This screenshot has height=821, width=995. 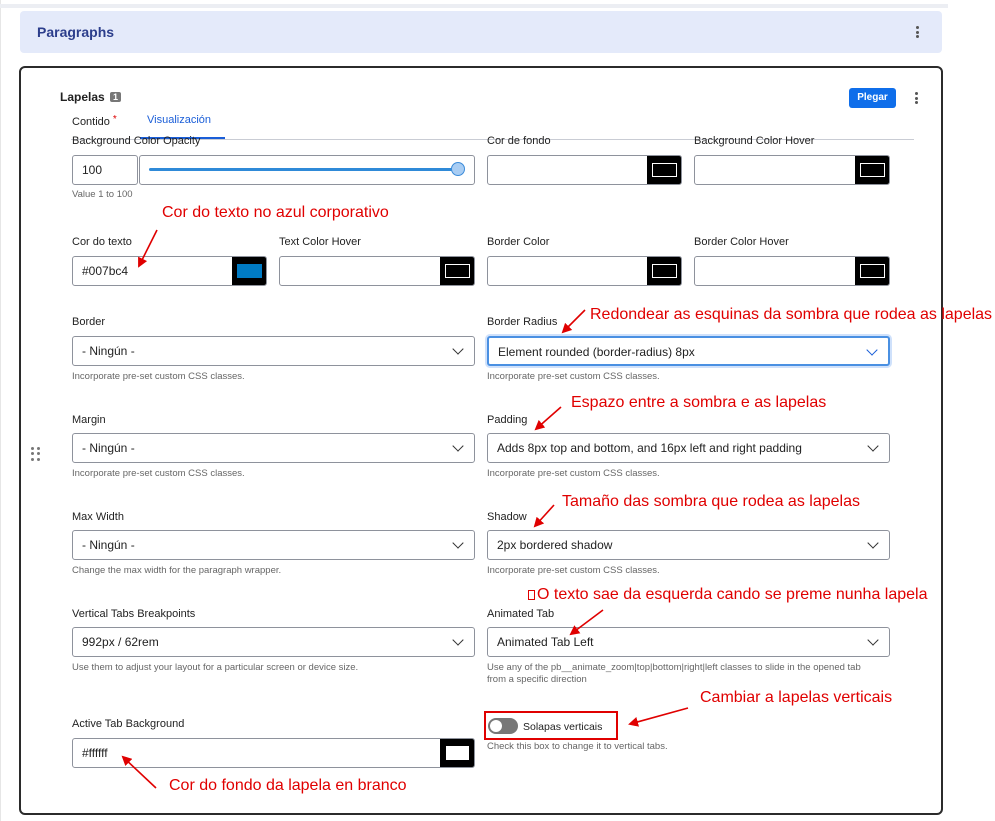 I want to click on margin-select-value: - Ningún -, so click(x=108, y=448).